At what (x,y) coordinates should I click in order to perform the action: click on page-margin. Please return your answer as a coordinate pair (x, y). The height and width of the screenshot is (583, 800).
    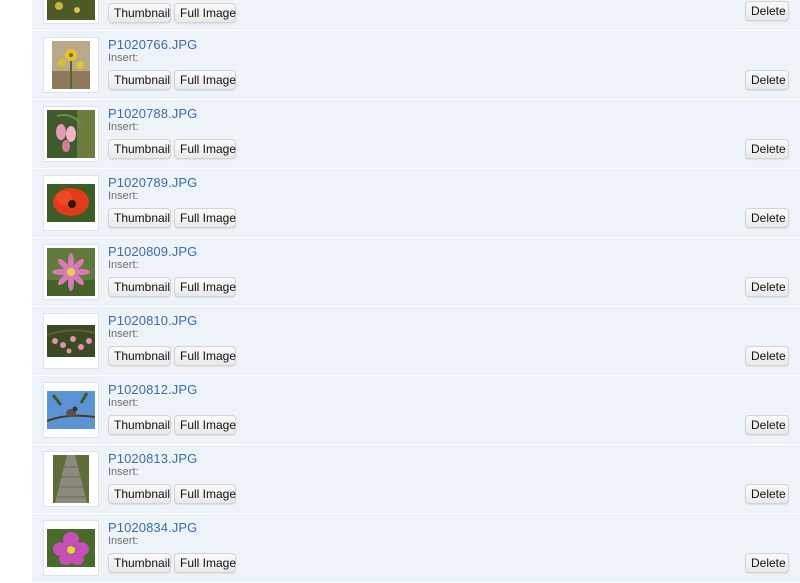
    Looking at the image, I should click on (16, 289).